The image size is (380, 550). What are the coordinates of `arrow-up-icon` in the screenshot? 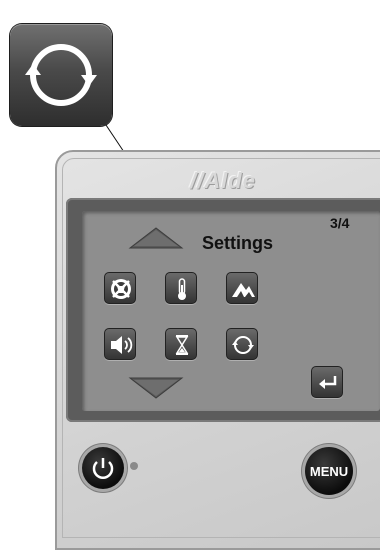 It's located at (156, 238).